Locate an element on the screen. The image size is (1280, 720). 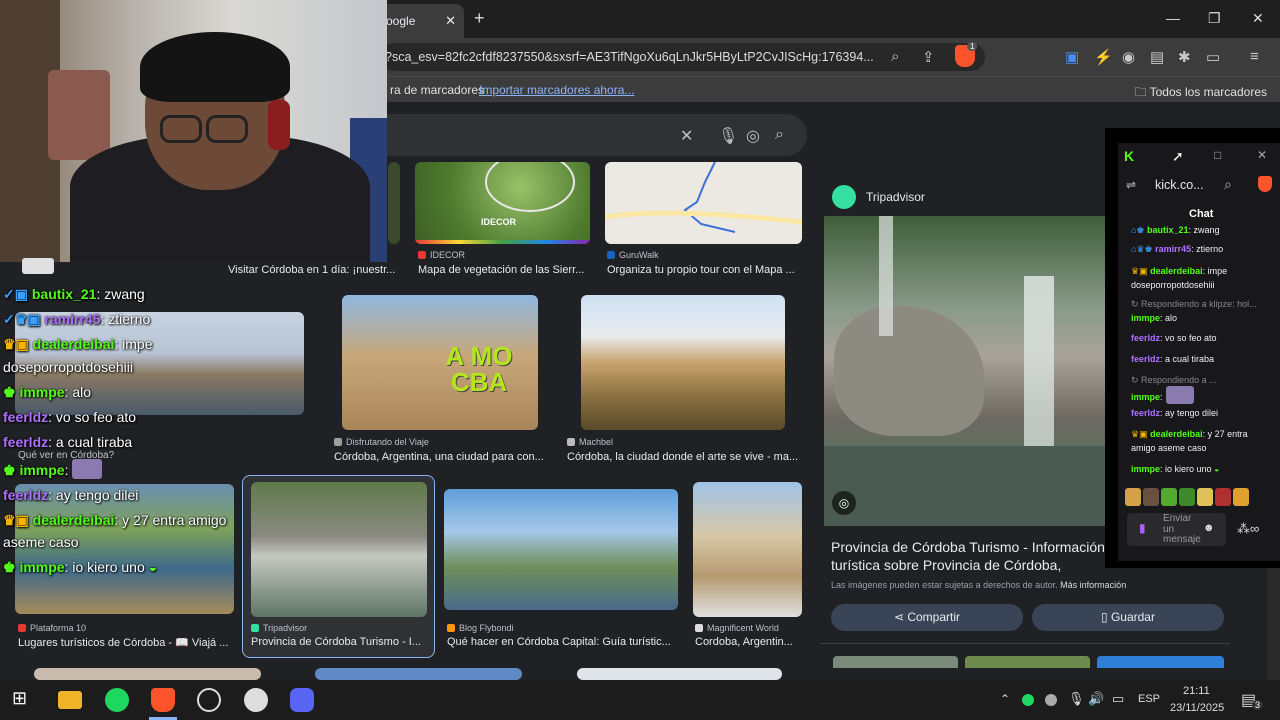
extension-ai-icon: ⚡ is located at coordinates (1103, 57).